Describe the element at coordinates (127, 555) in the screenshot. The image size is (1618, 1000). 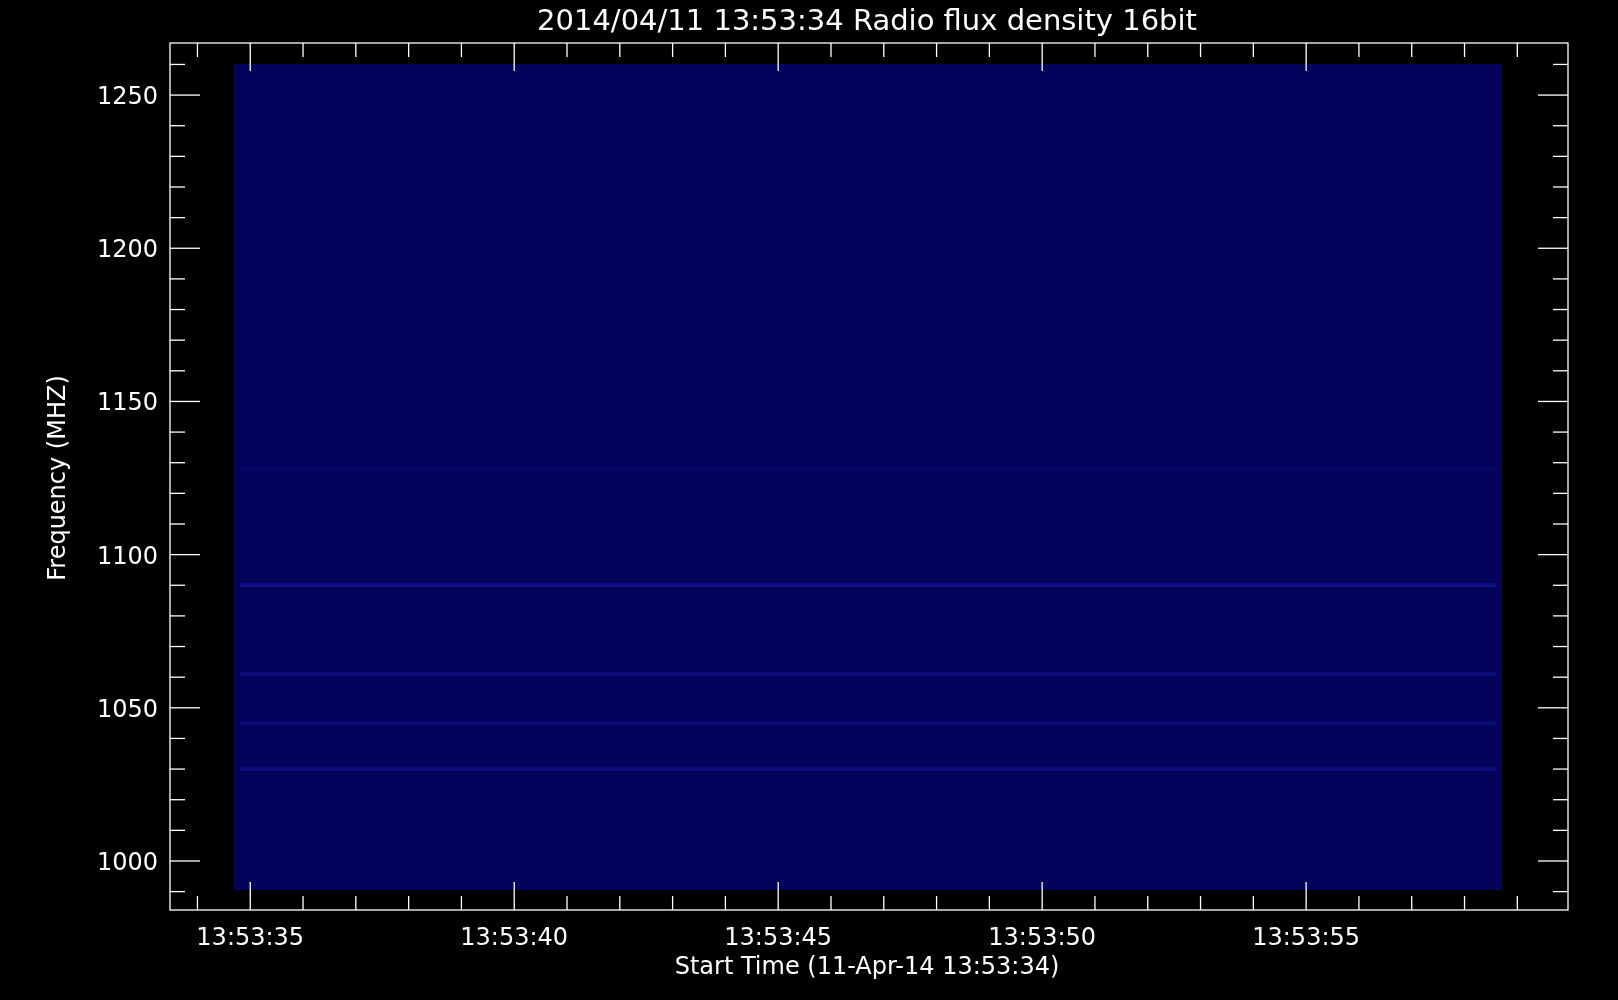
I see `y-tick-label: 1100` at that location.